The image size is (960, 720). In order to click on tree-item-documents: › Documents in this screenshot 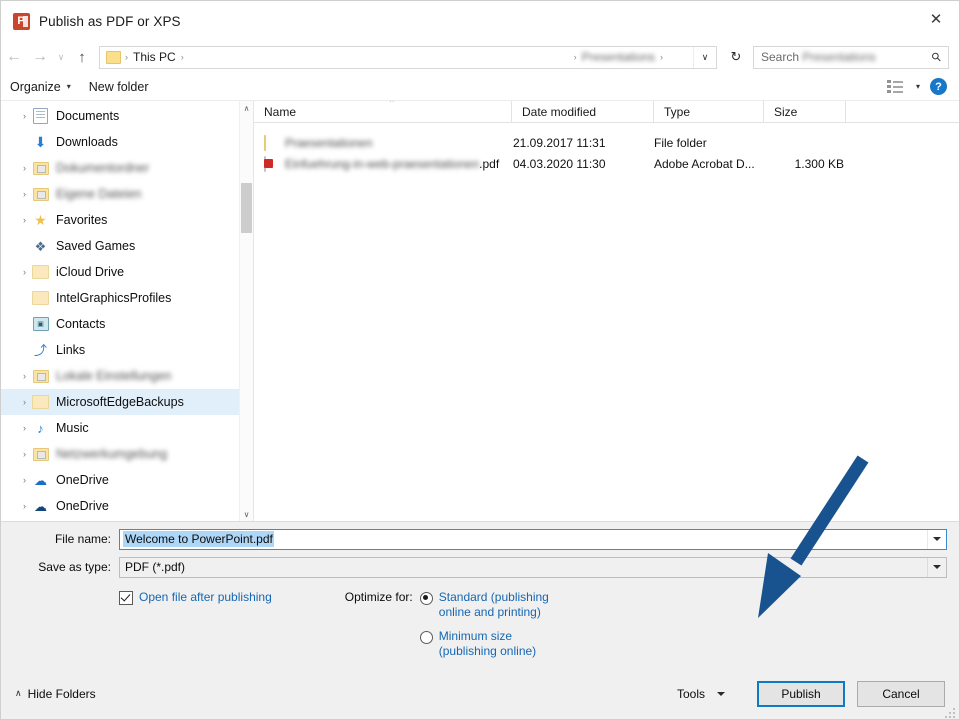, I will do `click(127, 116)`.